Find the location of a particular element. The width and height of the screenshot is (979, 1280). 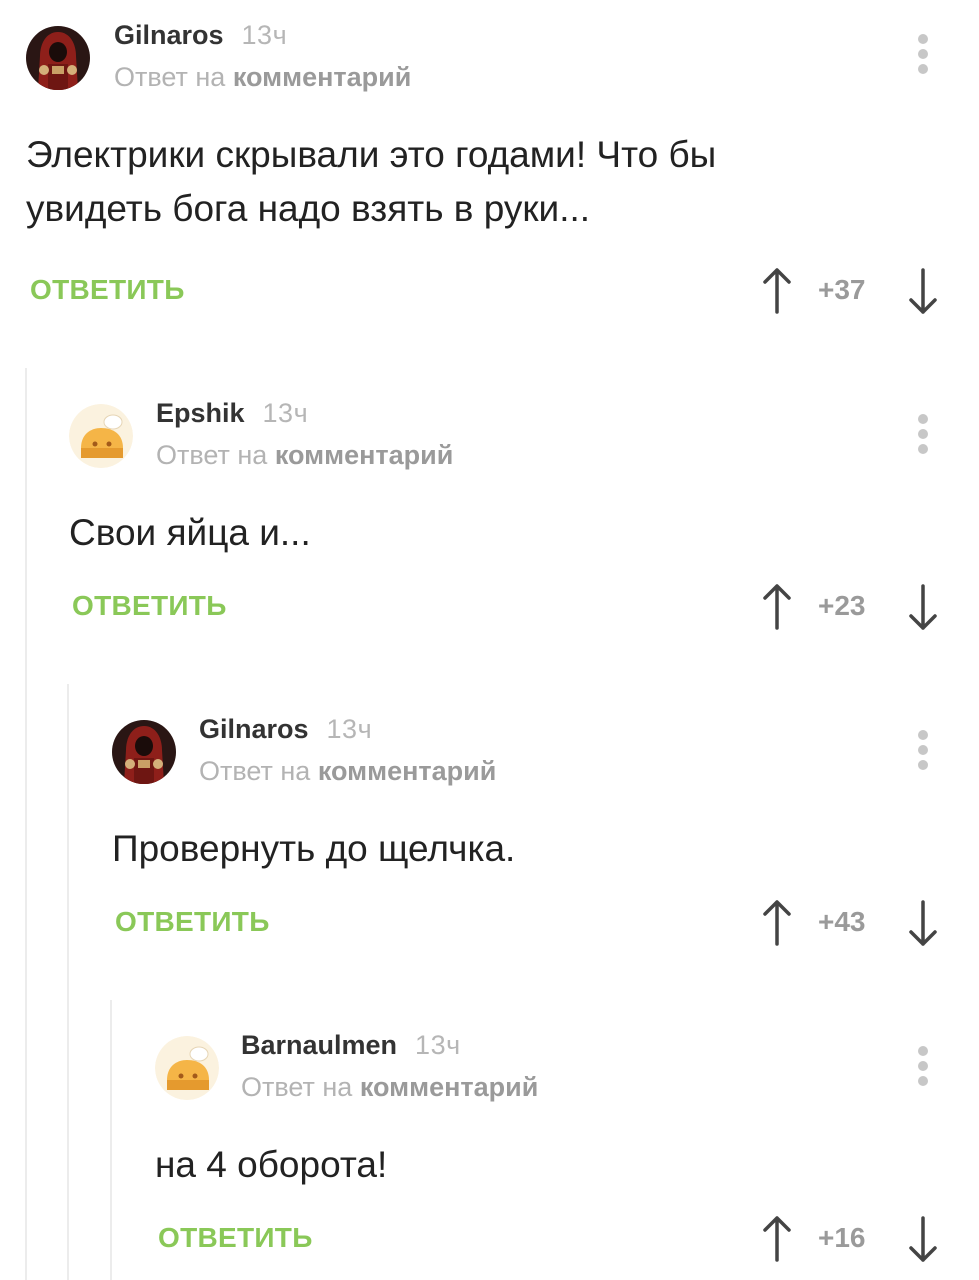

comment-text-line: Электрики скрывали это годами! Что бы is located at coordinates (371, 154).